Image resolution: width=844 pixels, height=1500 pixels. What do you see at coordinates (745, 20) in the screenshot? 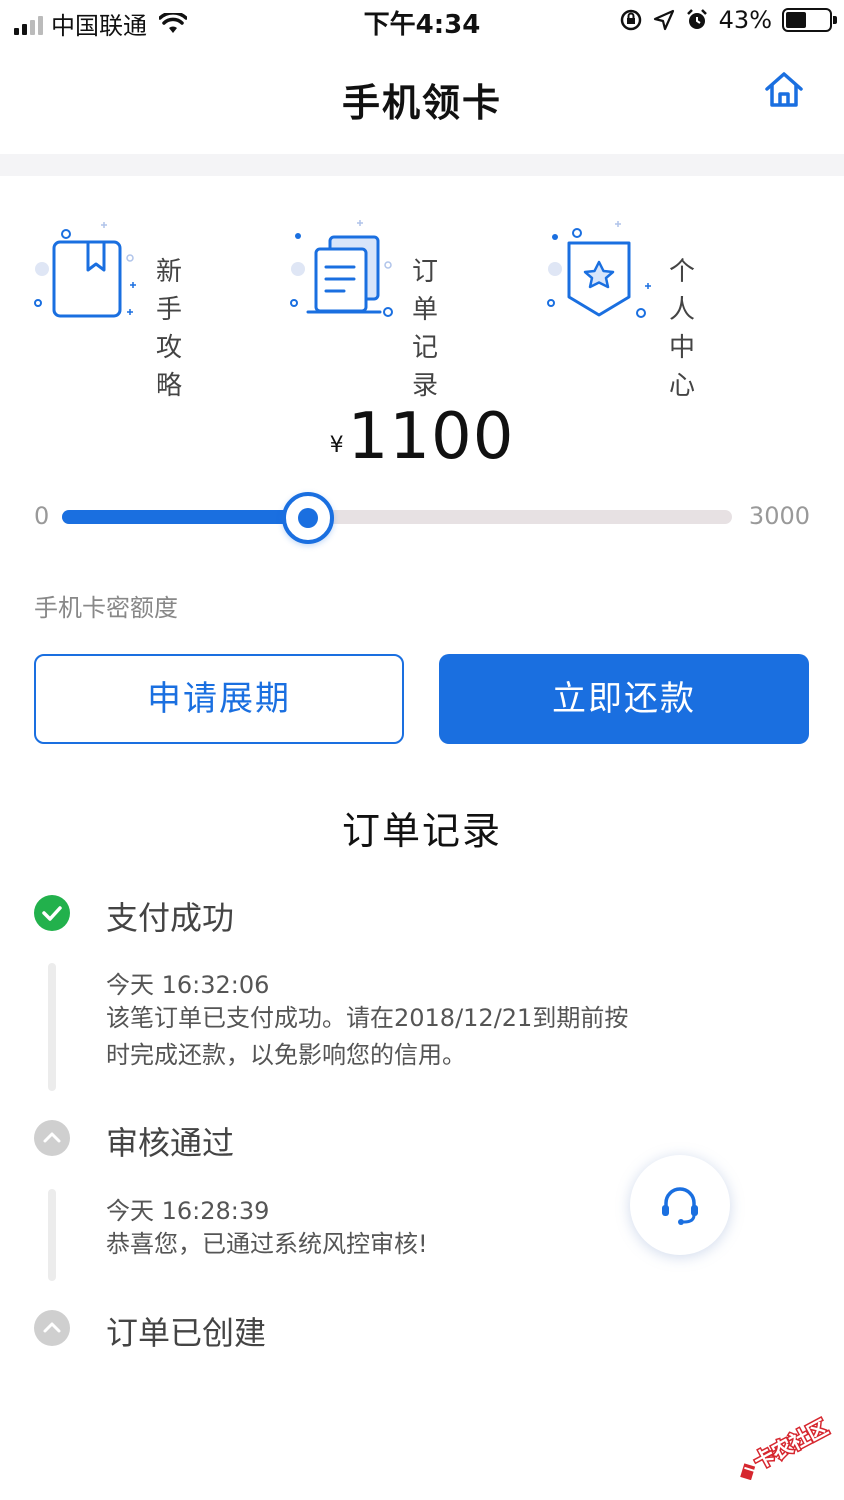
I see `battery-percent: 43%` at bounding box center [745, 20].